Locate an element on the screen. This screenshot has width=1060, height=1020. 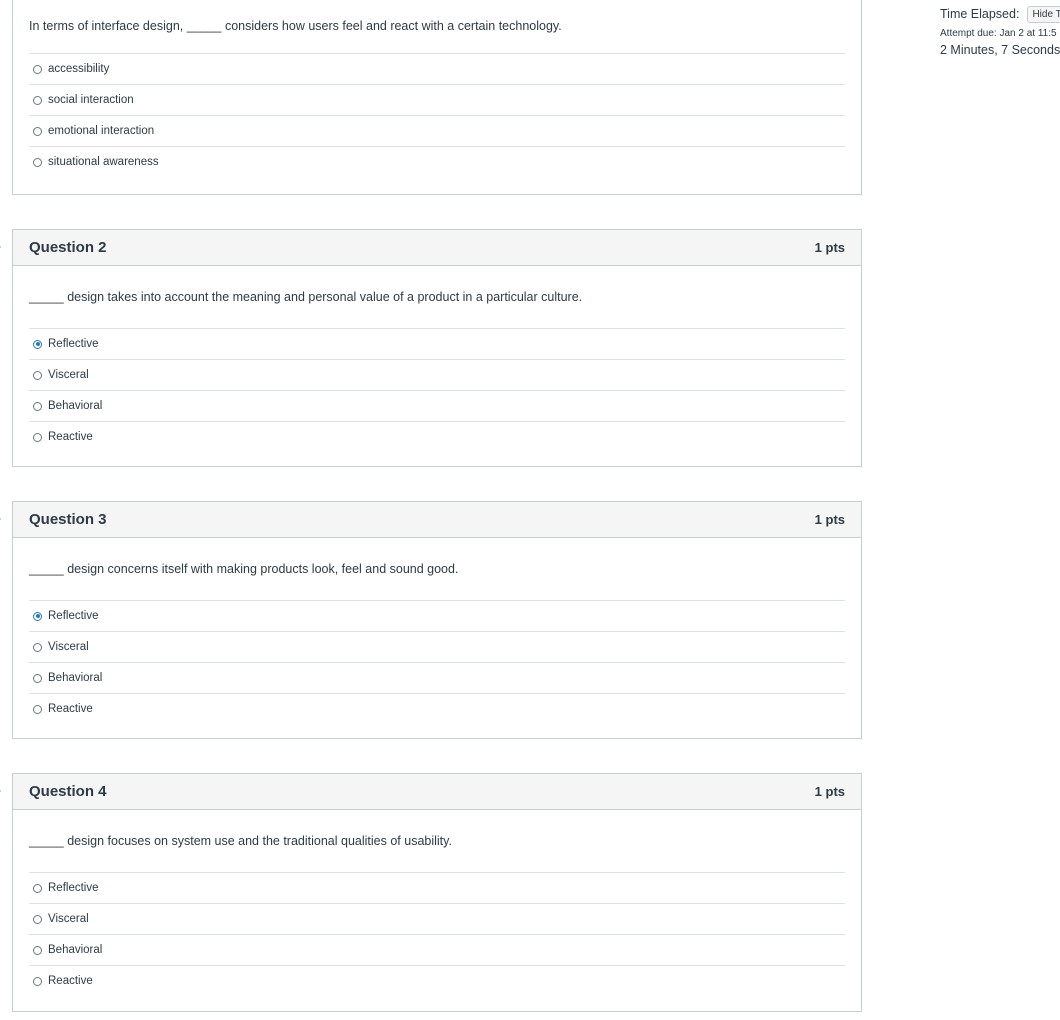
elapsed-time-value: 2 Minutes, 7 Seconds is located at coordinates (1000, 50).